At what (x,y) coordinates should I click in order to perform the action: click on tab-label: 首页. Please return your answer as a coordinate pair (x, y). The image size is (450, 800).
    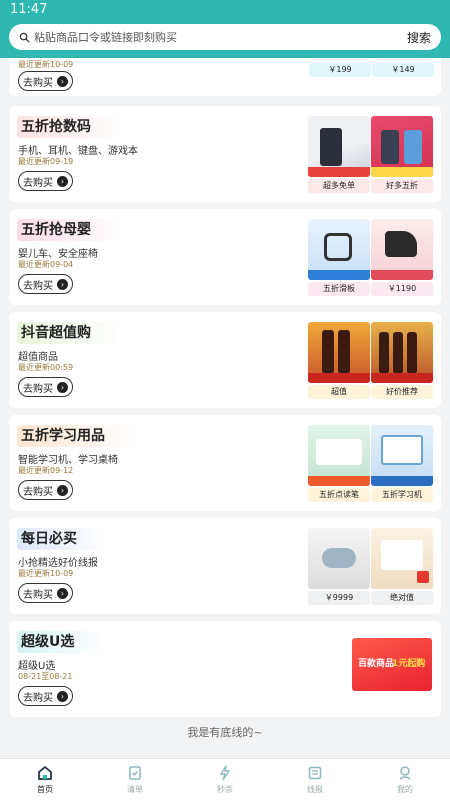
    Looking at the image, I should click on (45, 789).